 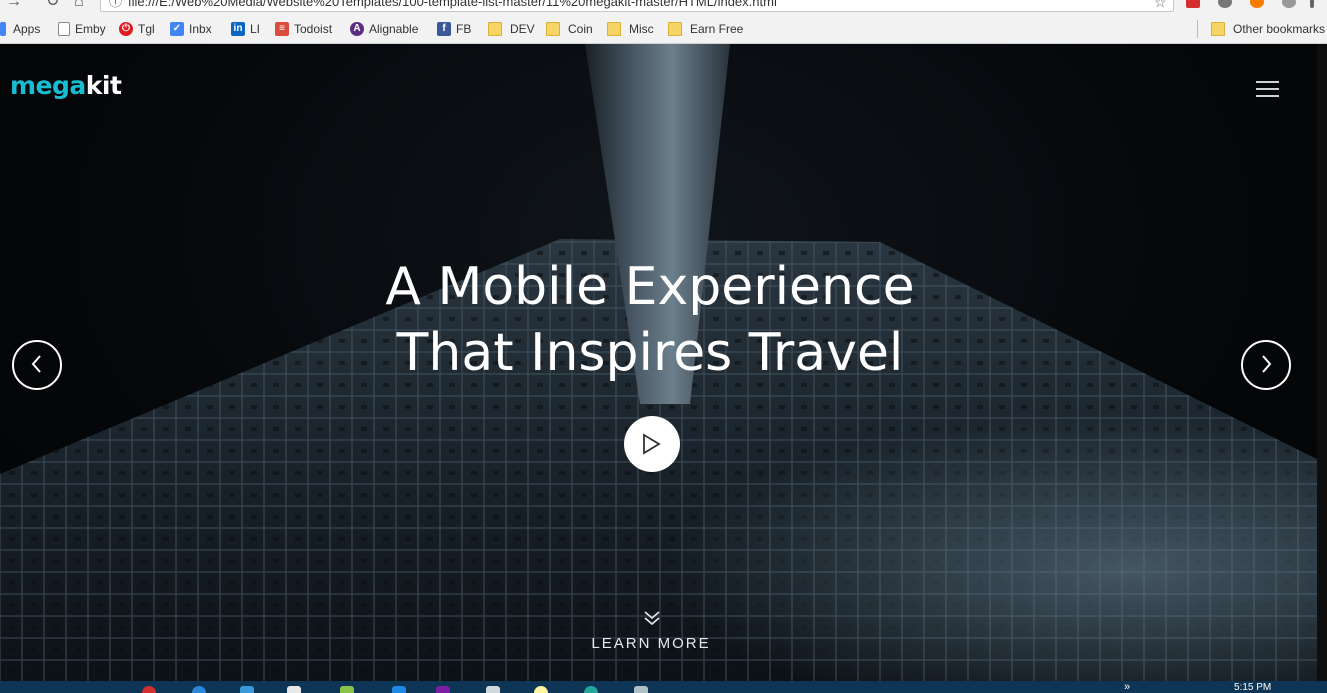 I want to click on bookmark-label: Apps, so click(x=27, y=29).